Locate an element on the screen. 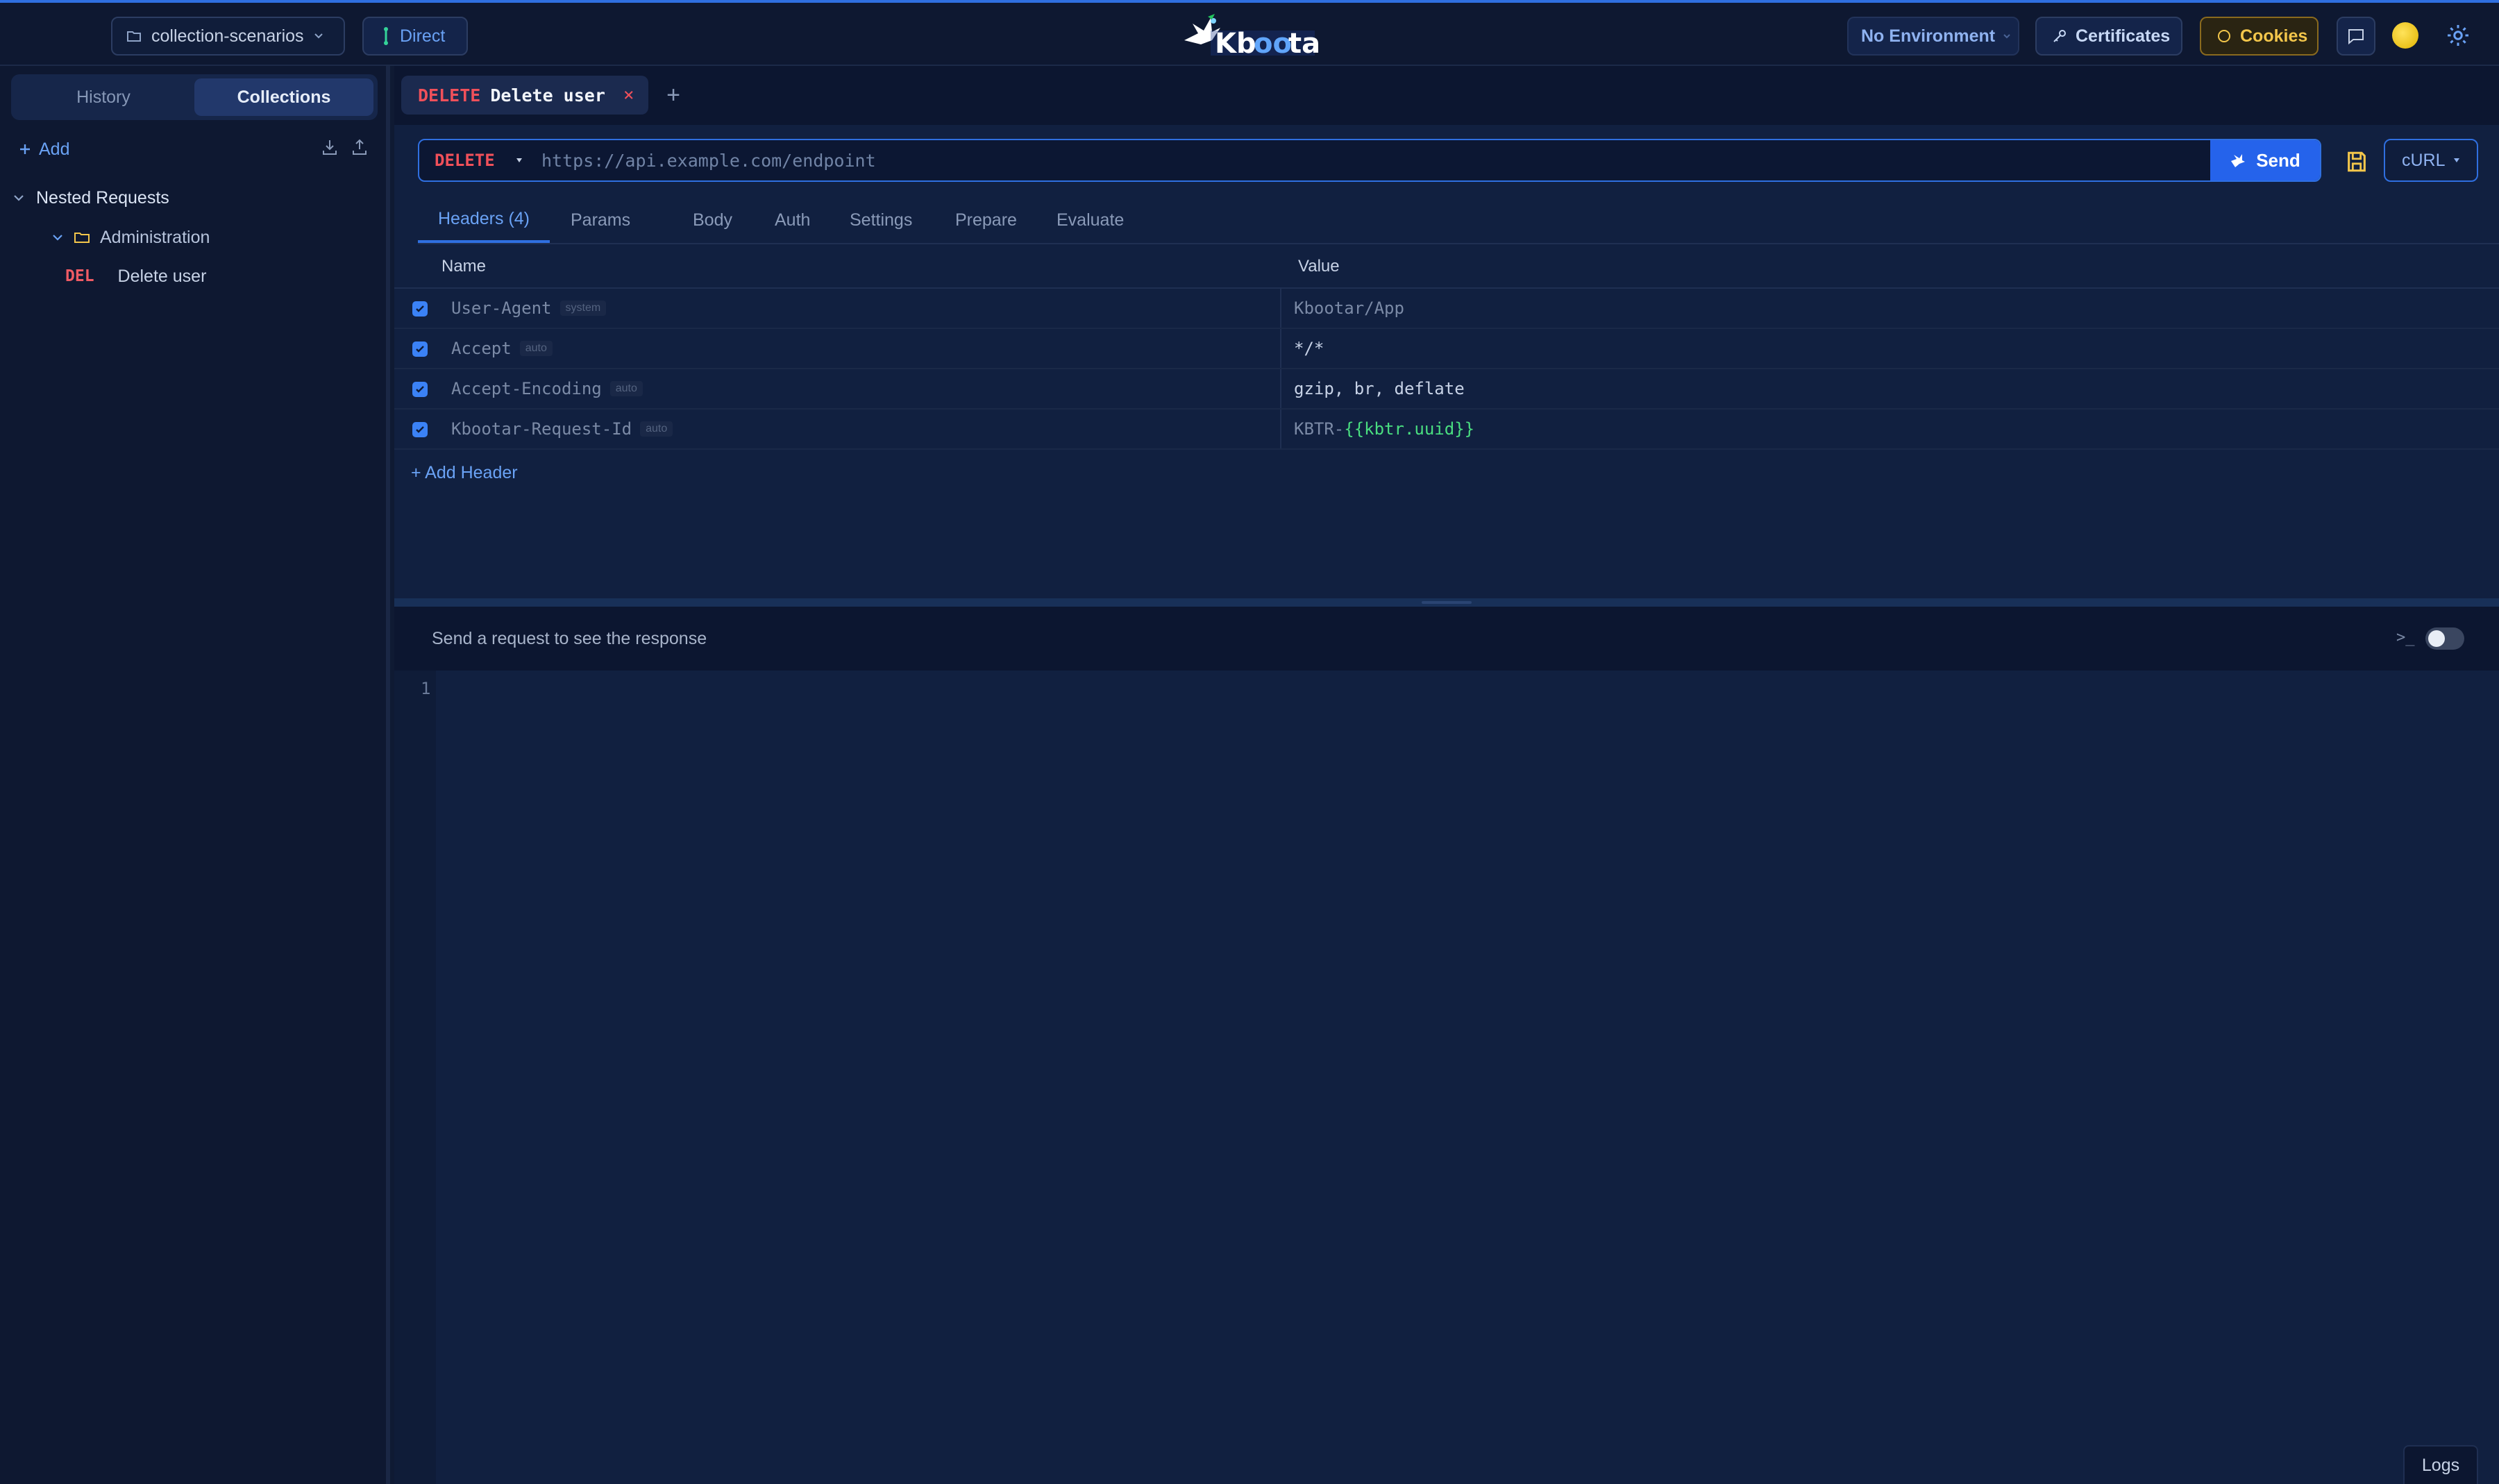 The image size is (2499, 1484). send-button: Send is located at coordinates (2265, 160).